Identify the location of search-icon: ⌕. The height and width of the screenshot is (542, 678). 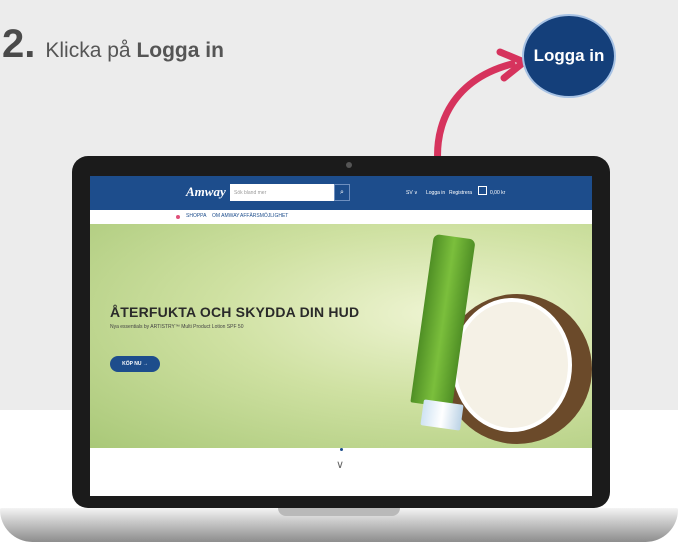
(342, 192).